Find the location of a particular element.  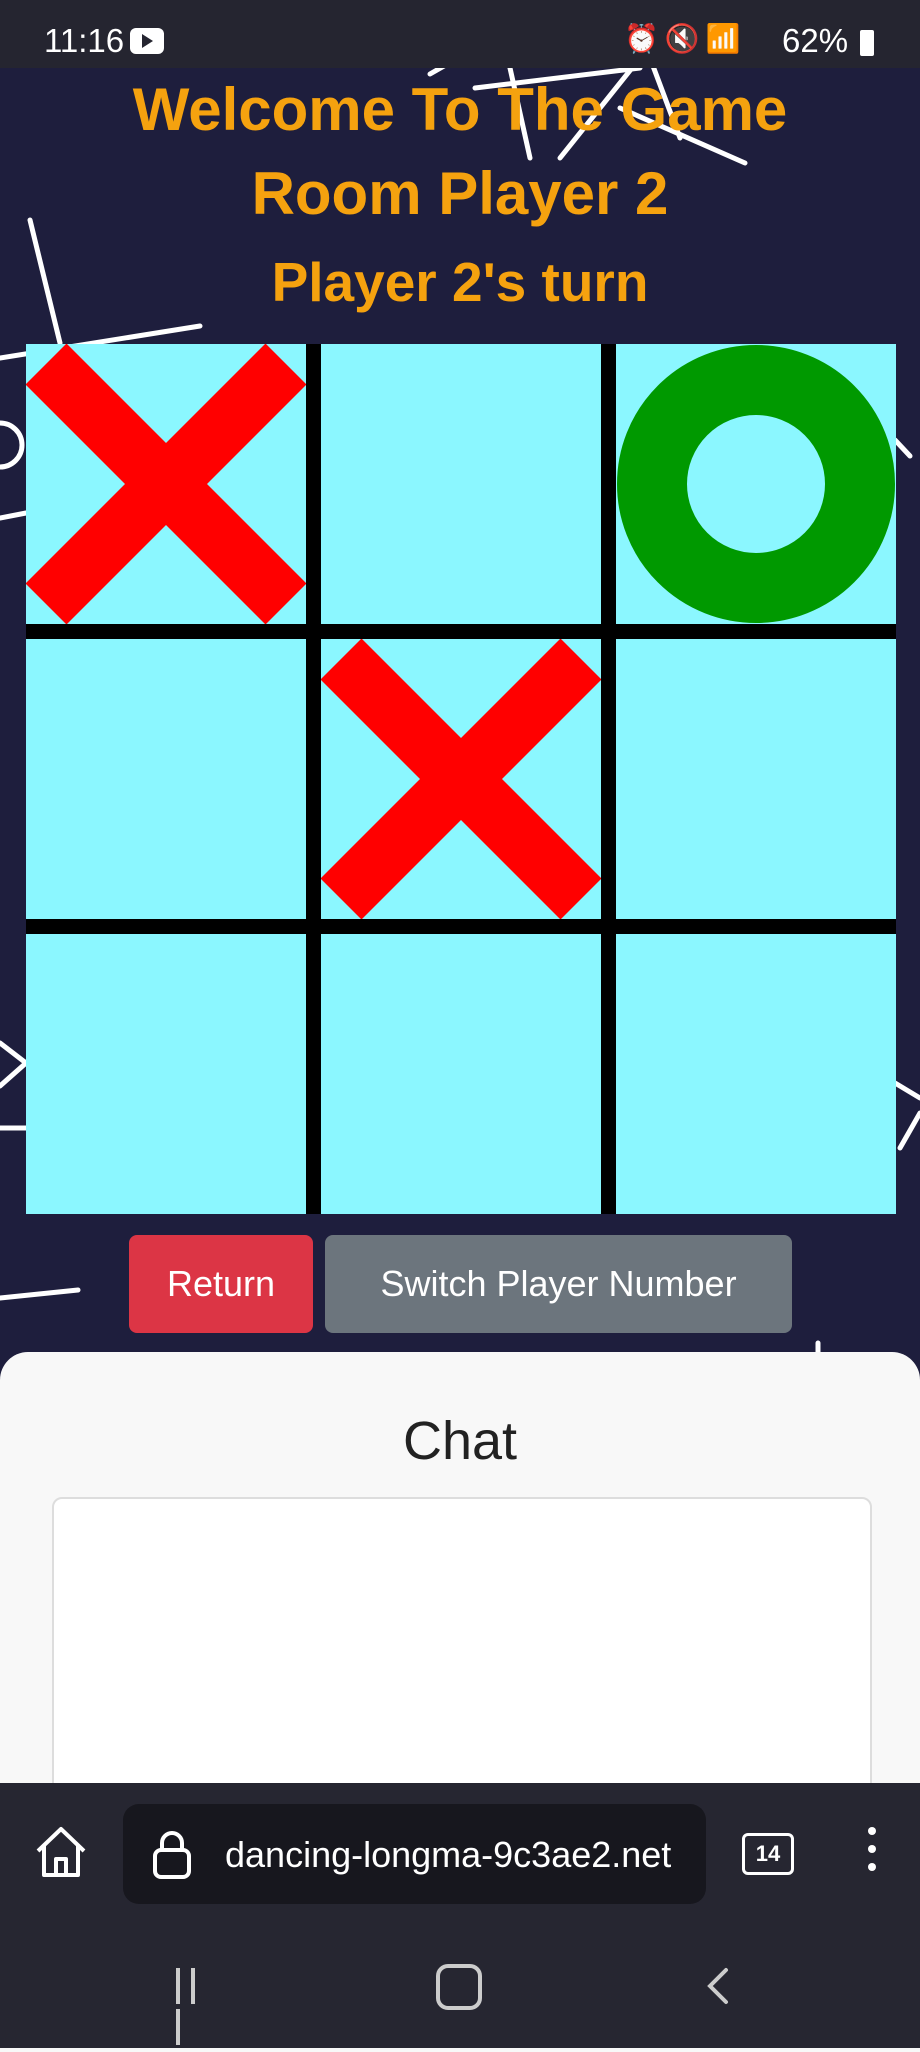

o-mark is located at coordinates (756, 484).